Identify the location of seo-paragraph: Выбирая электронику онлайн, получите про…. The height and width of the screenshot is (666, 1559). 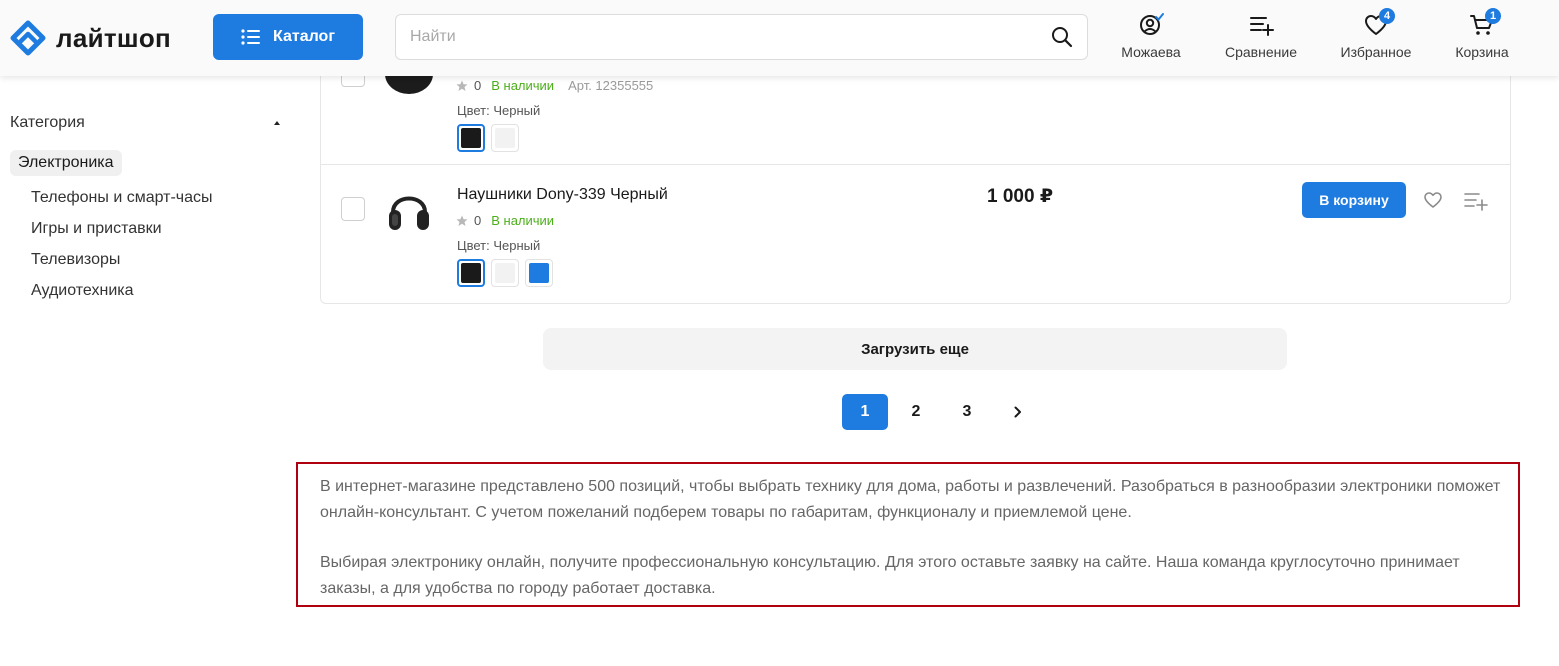
(890, 575).